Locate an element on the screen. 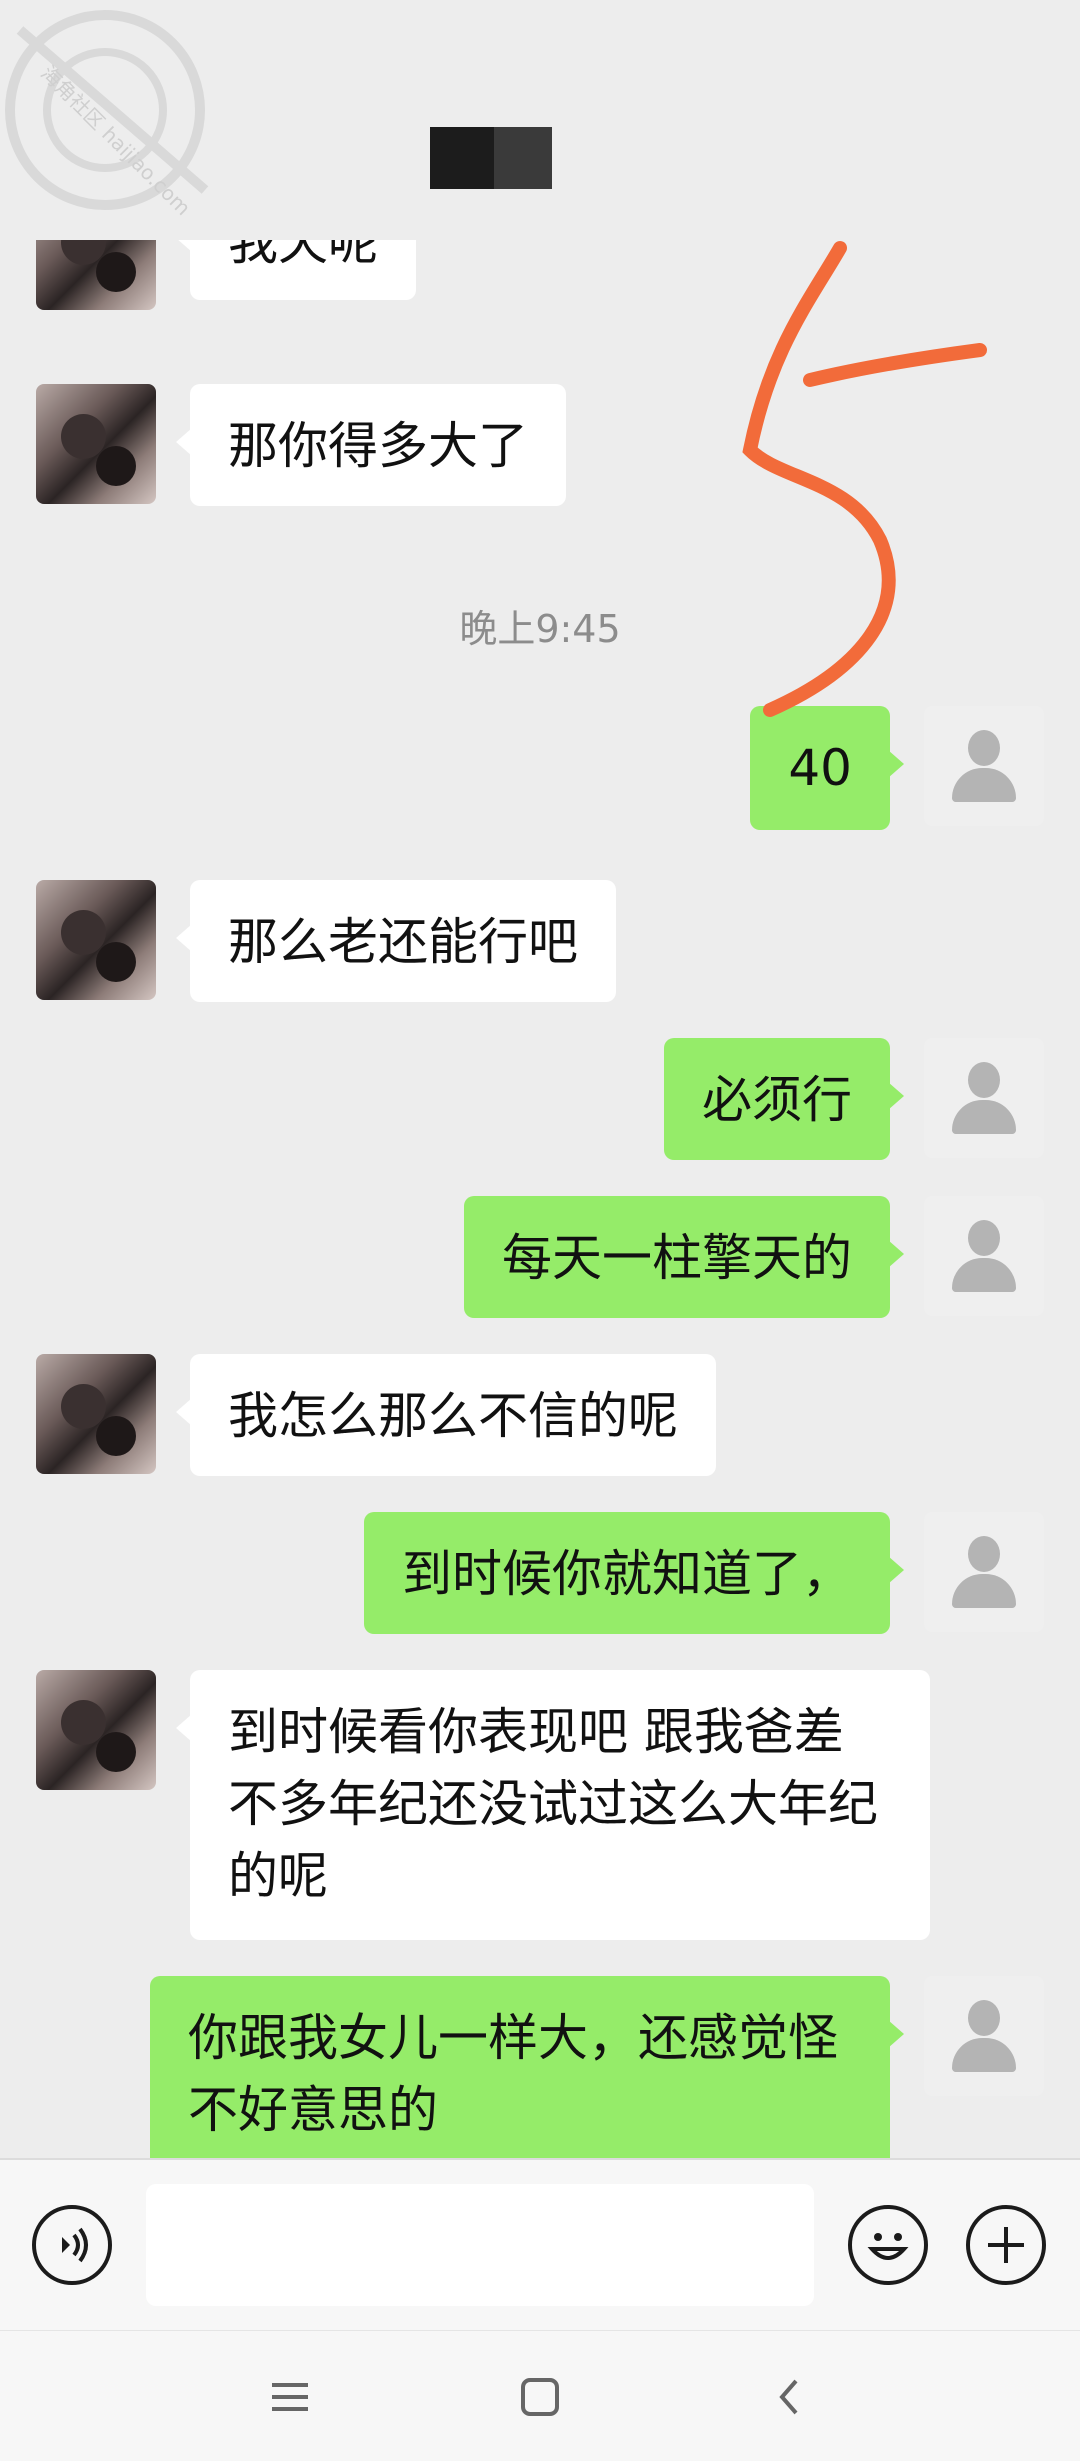 This screenshot has width=1080, height=2461. message-bubble-incoming: 我天呢 is located at coordinates (296, 270).